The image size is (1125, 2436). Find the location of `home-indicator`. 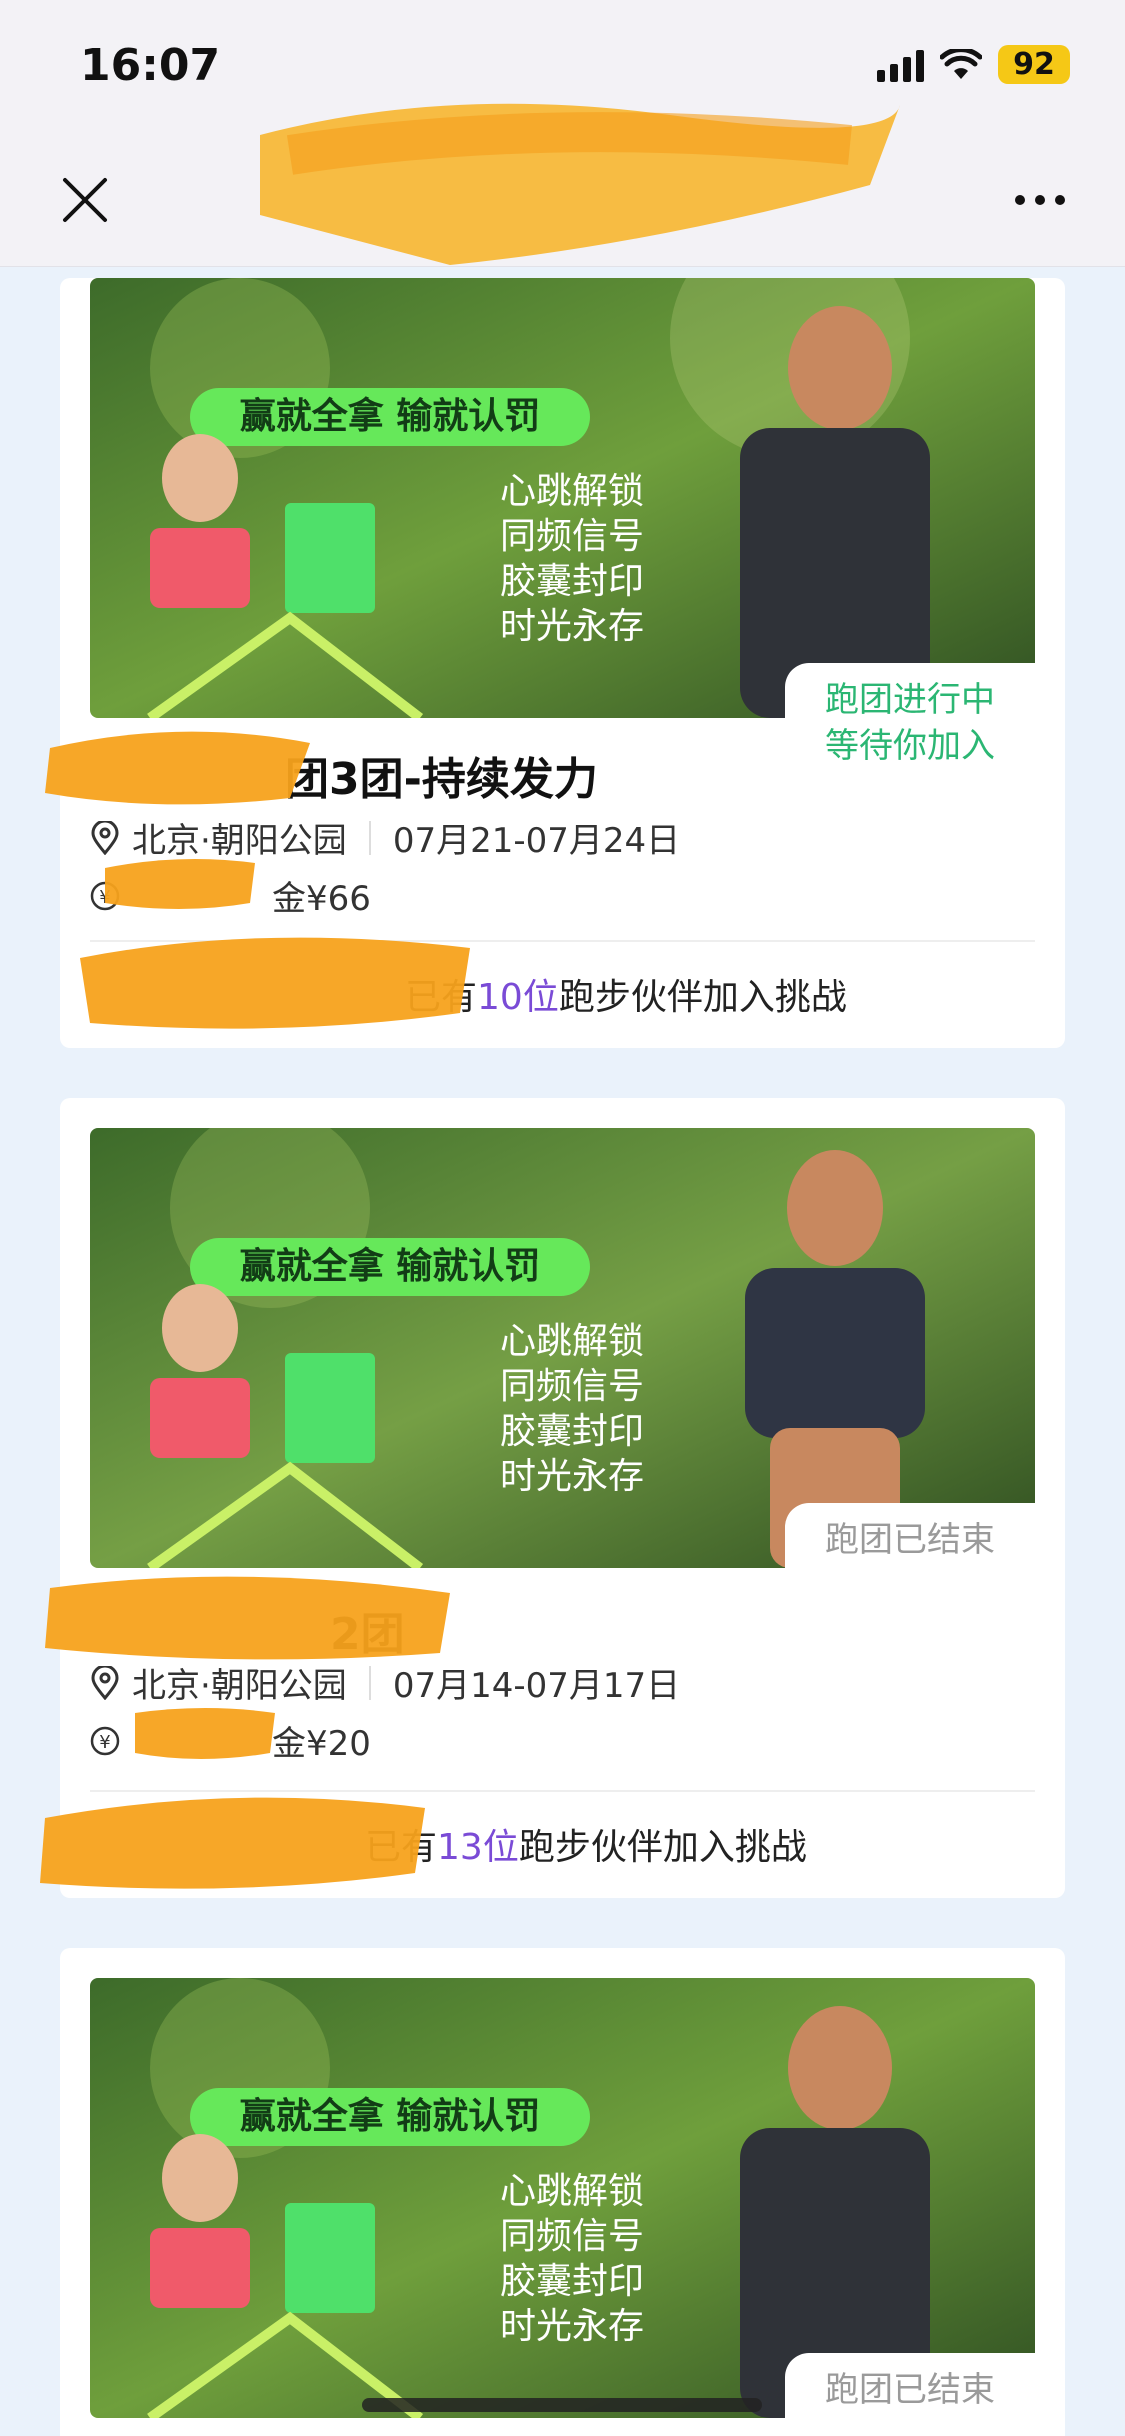

home-indicator is located at coordinates (562, 2405).